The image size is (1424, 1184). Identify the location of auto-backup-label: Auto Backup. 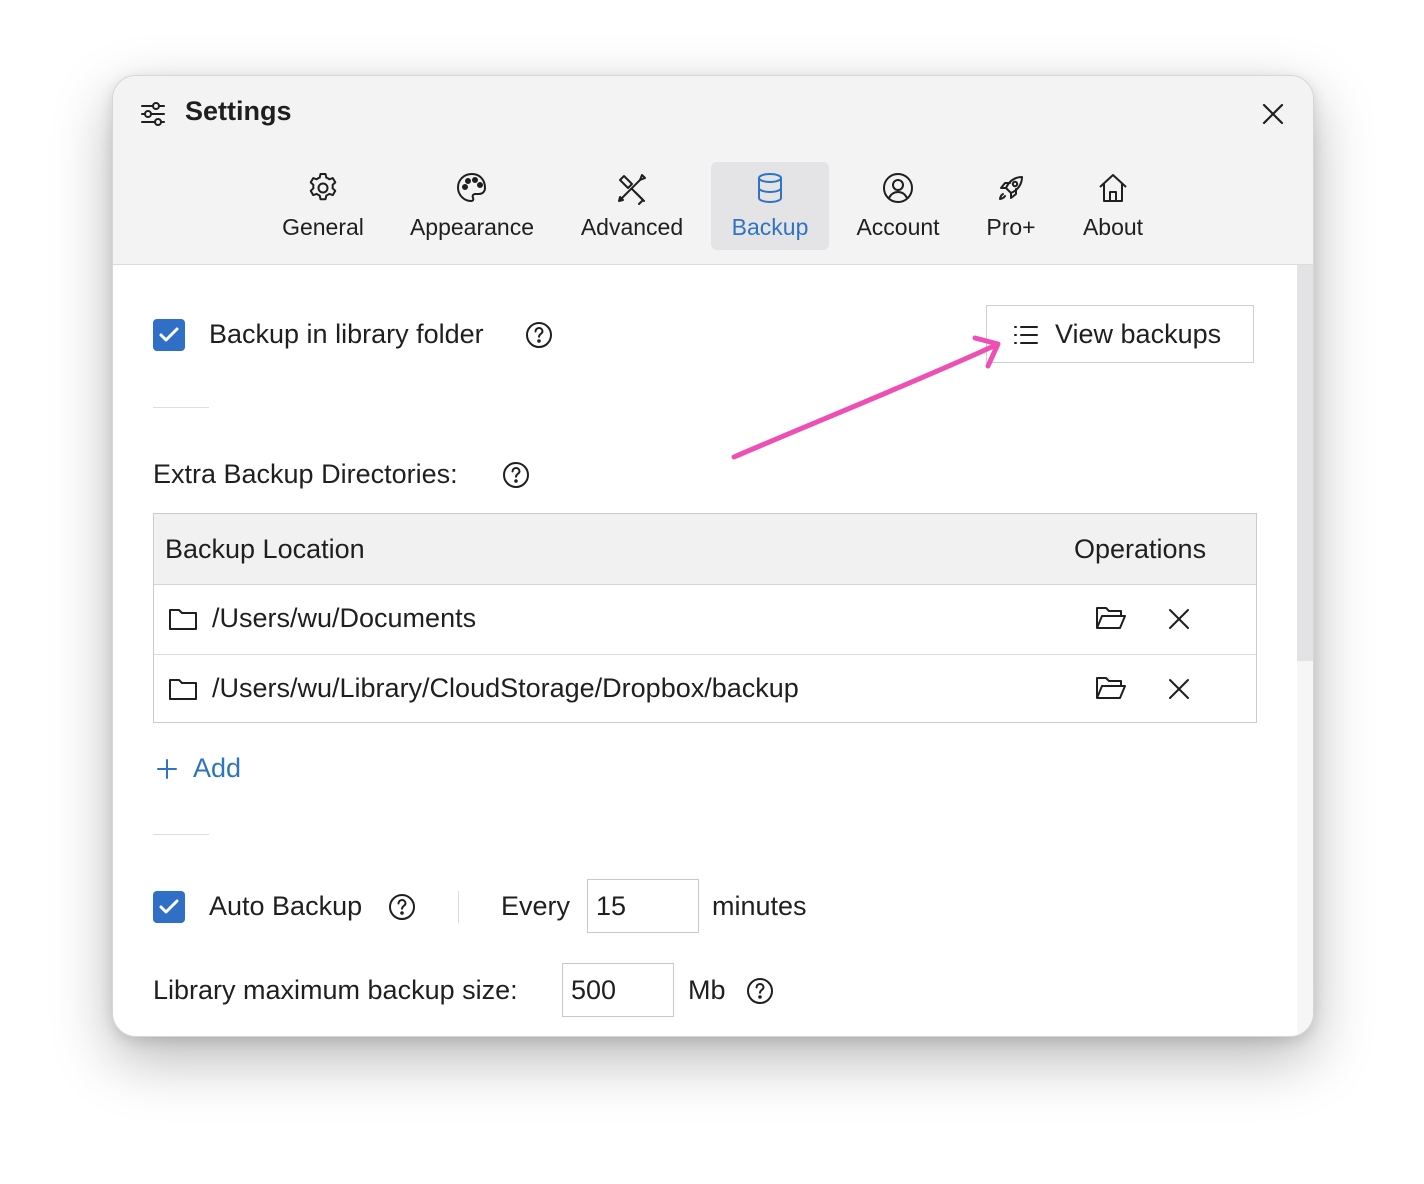
(286, 906).